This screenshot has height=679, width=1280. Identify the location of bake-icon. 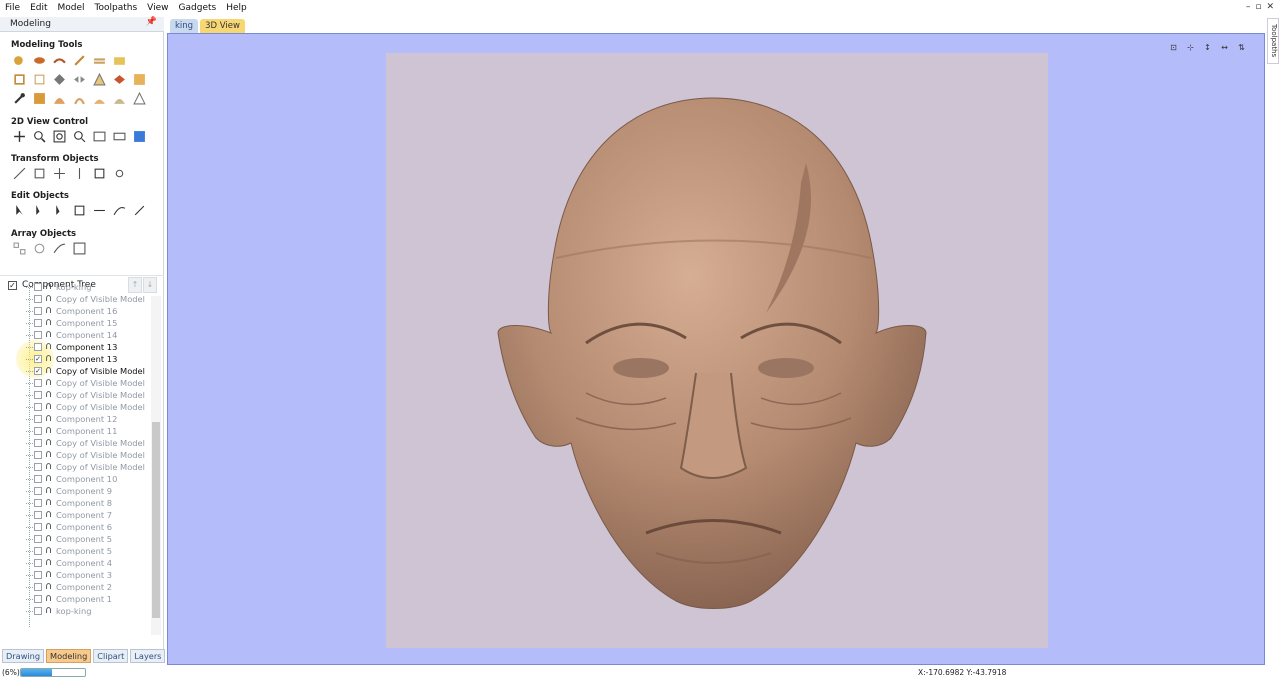
(119, 79).